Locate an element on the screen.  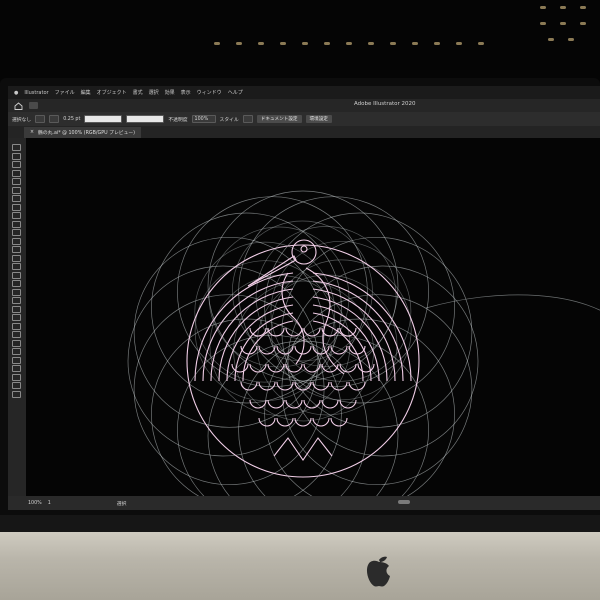
close-icon: × is located at coordinates (32, 132).